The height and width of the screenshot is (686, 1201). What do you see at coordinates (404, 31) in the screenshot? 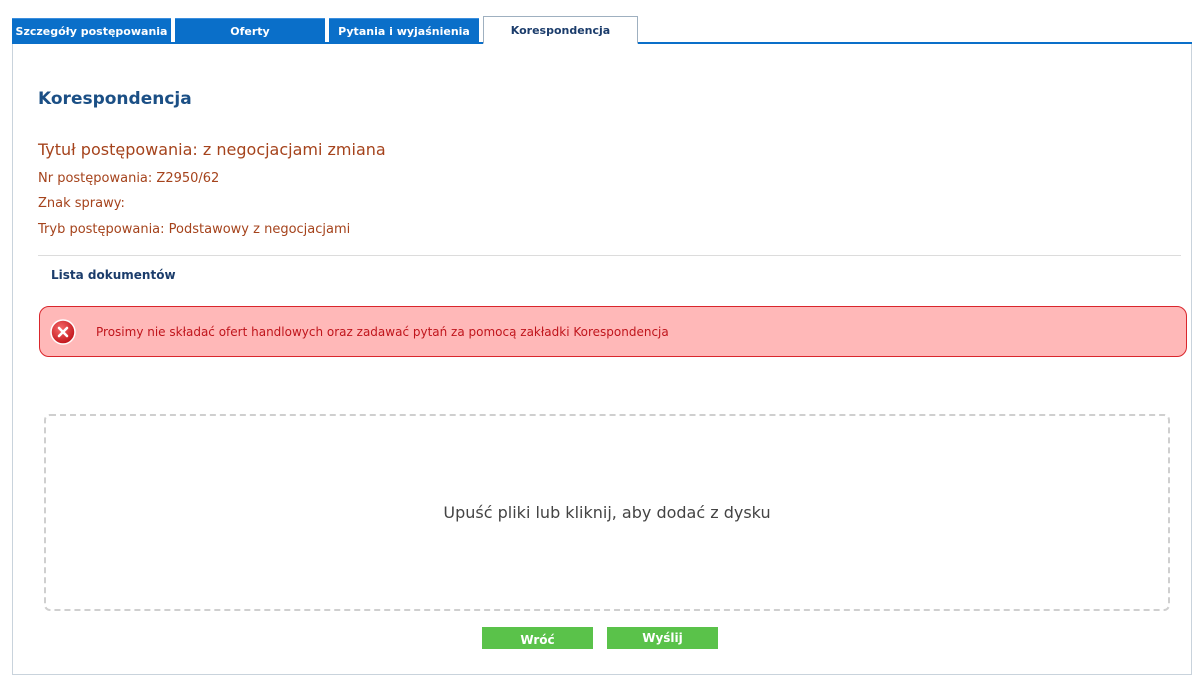
I see `tab-questions: Pytania i wyjaśnienia` at bounding box center [404, 31].